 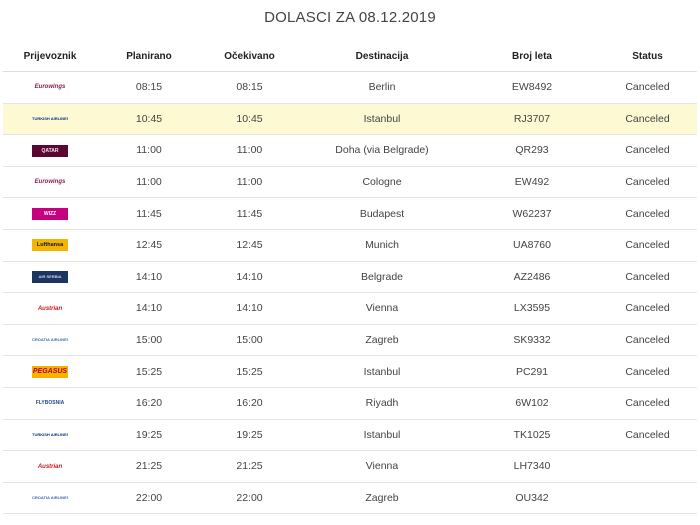 I want to click on flight-number-cell: W62237, so click(x=532, y=213).